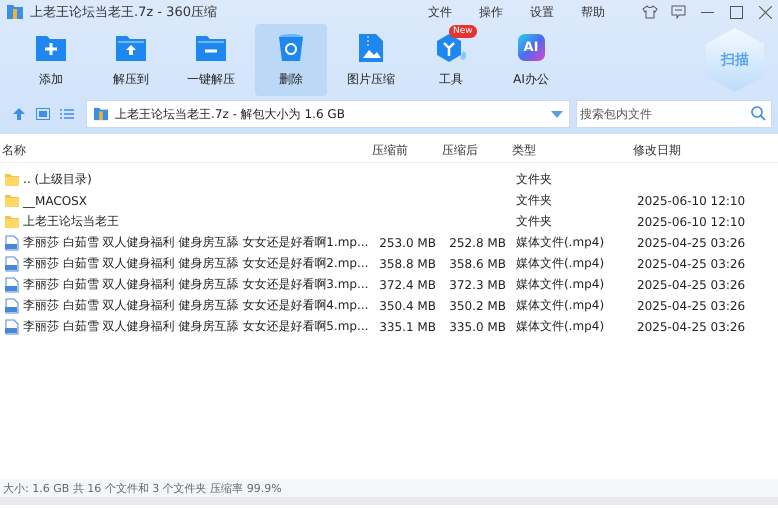 Image resolution: width=778 pixels, height=508 pixels. Describe the element at coordinates (557, 114) in the screenshot. I see `dropdown-caret-icon` at that location.